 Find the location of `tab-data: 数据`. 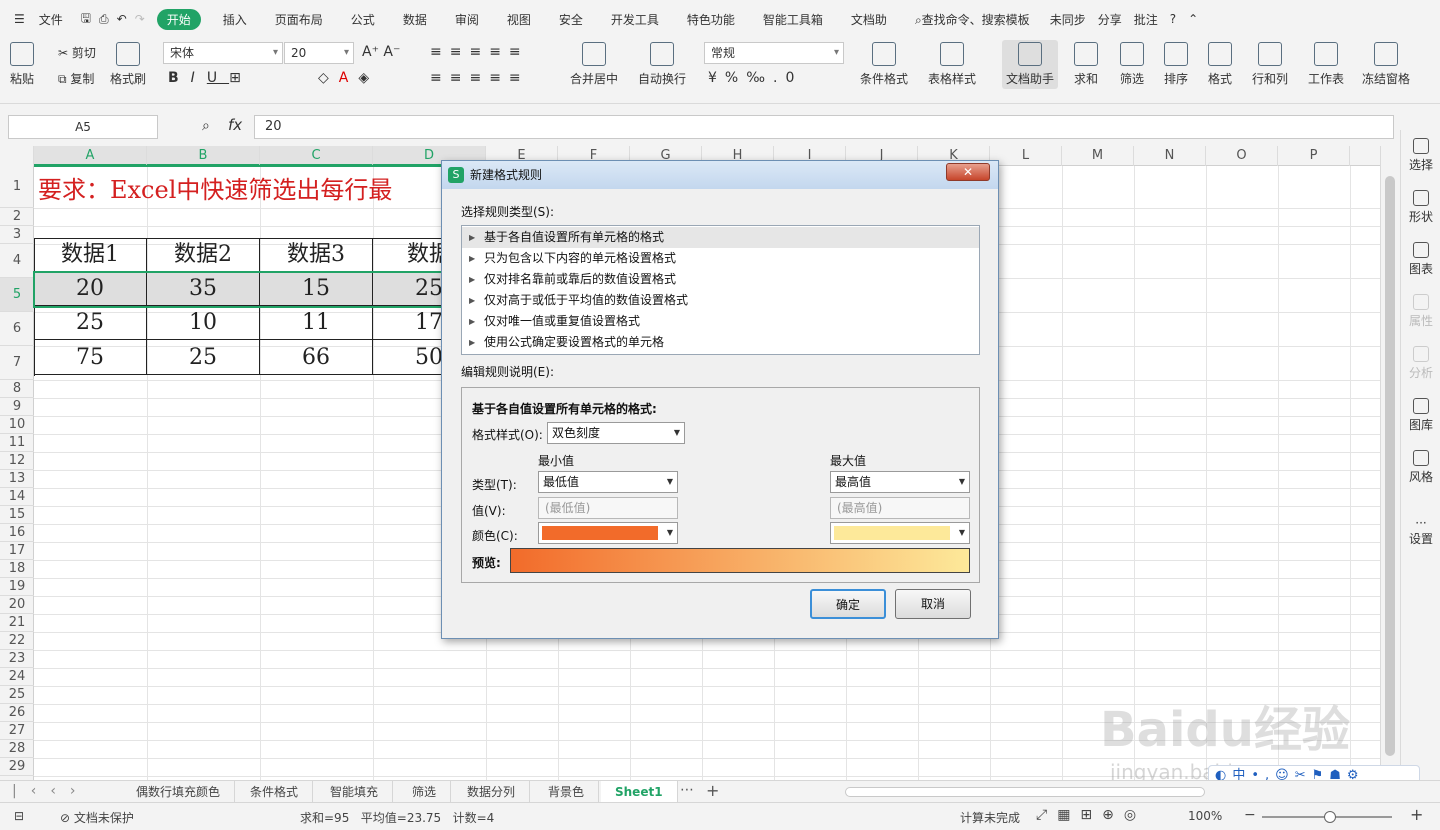

tab-data: 数据 is located at coordinates (415, 19).